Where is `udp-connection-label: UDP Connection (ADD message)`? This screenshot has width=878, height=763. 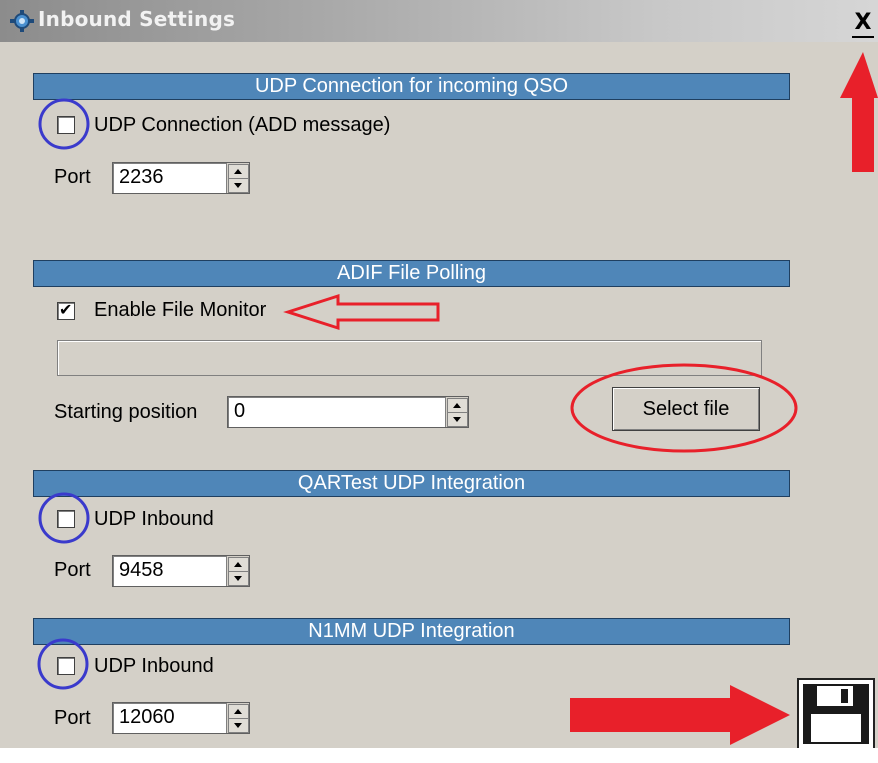 udp-connection-label: UDP Connection (ADD message) is located at coordinates (242, 125).